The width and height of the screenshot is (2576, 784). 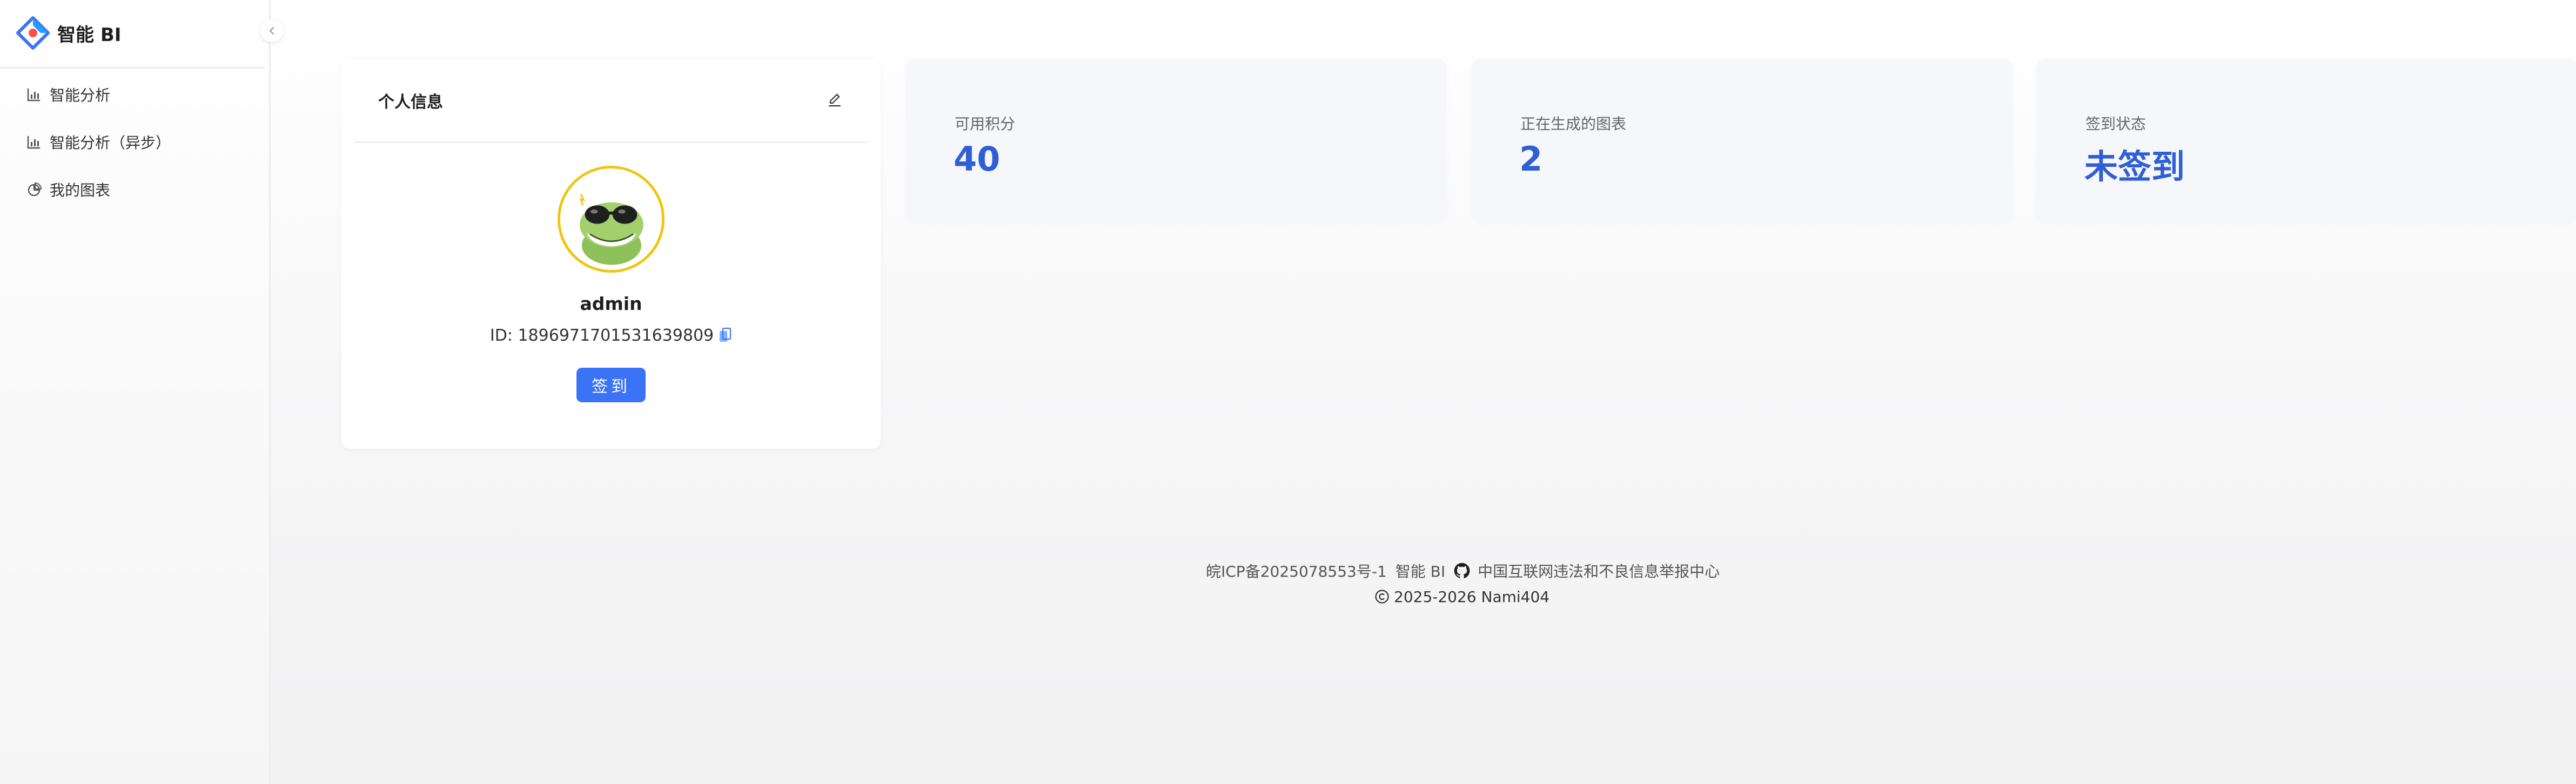 I want to click on logo: 智能 BI, so click(x=68, y=33).